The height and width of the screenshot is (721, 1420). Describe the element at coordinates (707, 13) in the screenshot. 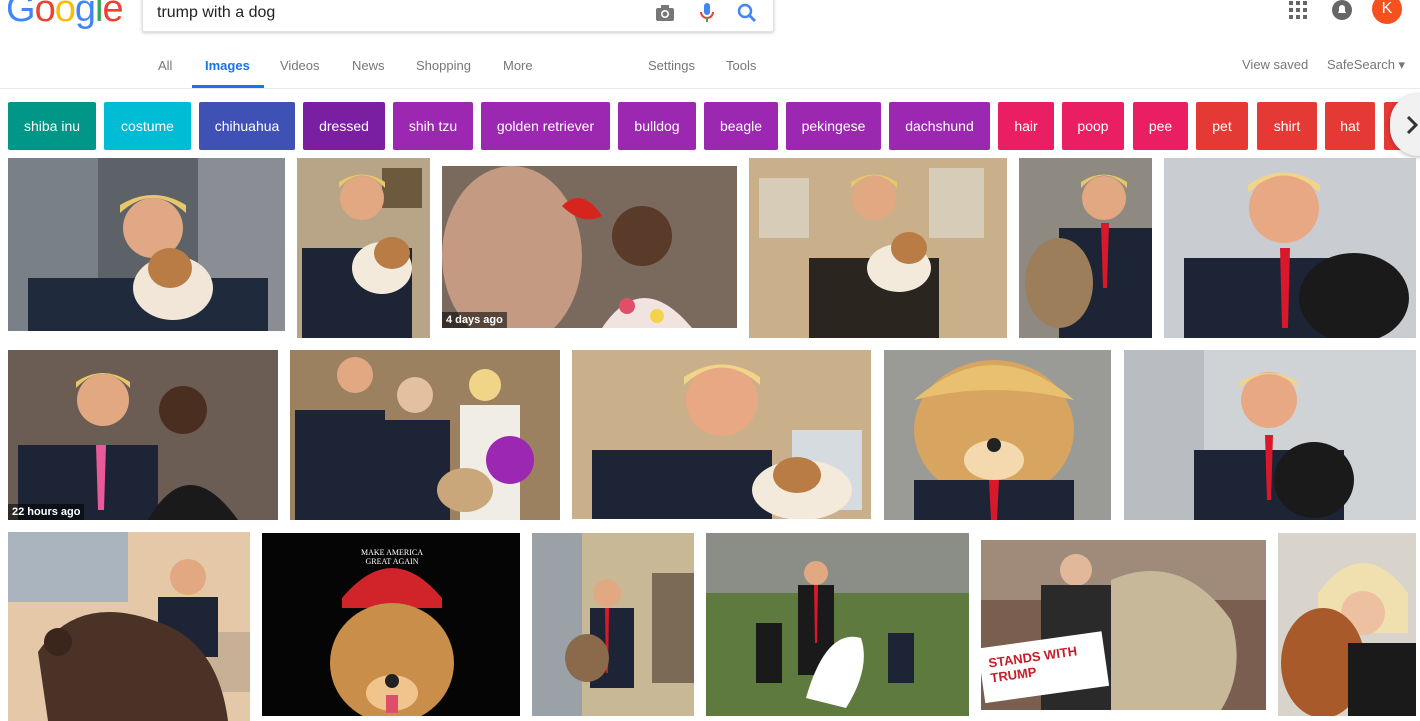

I see `microphone-icon` at that location.